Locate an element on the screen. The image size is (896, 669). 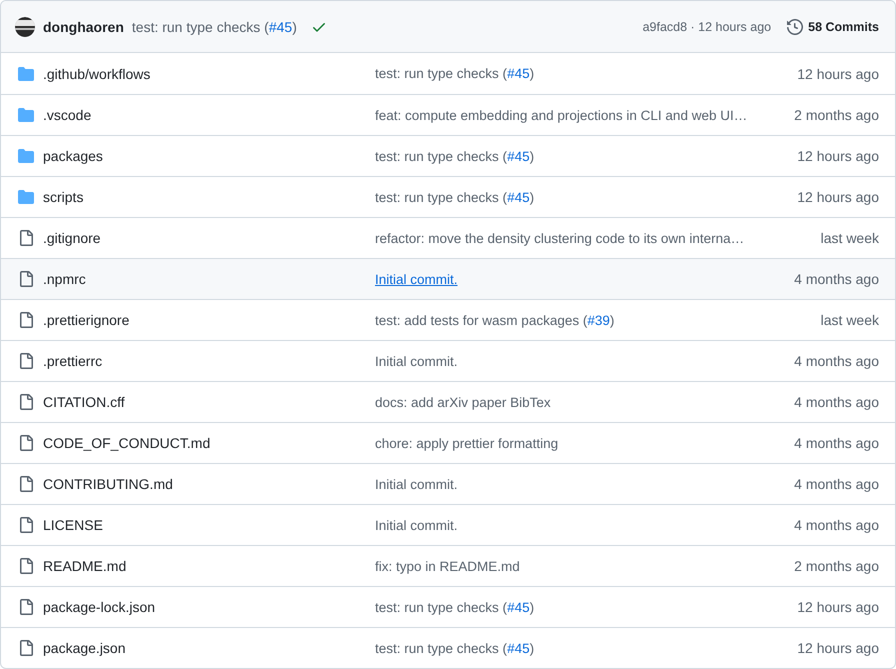
file-row: .prettierrc Initial commit. 4 months ago is located at coordinates (448, 360).